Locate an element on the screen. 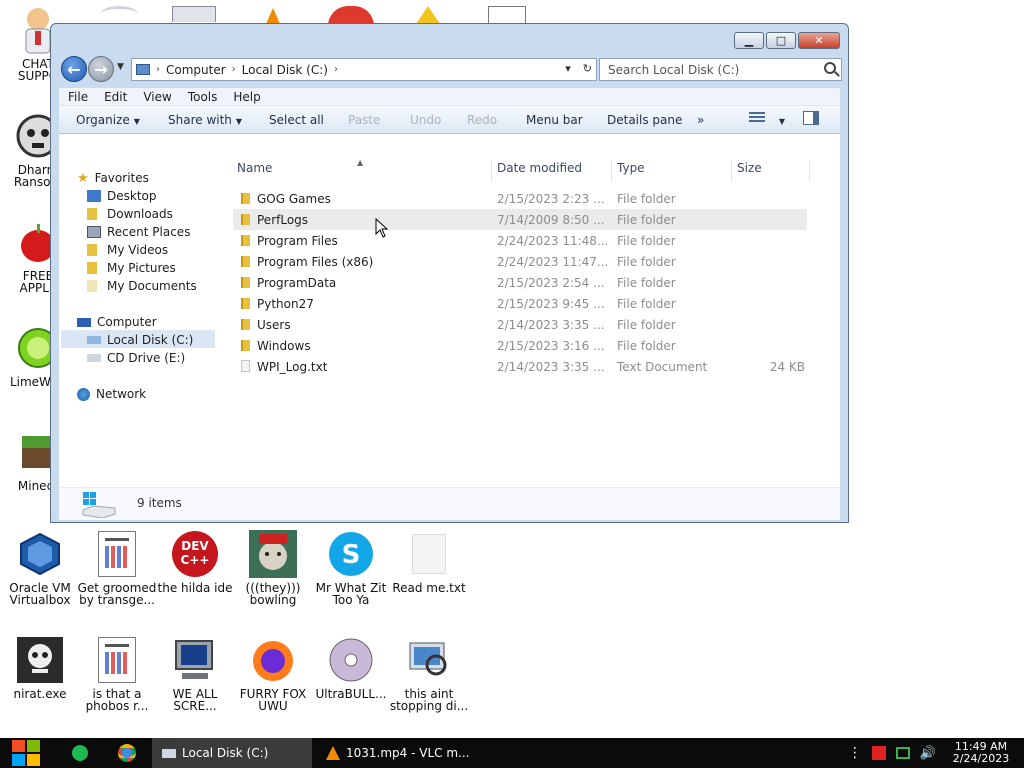 The width and height of the screenshot is (1024, 768). desktop-icon-they-bowling: (((they))) bowling is located at coordinates (273, 568).